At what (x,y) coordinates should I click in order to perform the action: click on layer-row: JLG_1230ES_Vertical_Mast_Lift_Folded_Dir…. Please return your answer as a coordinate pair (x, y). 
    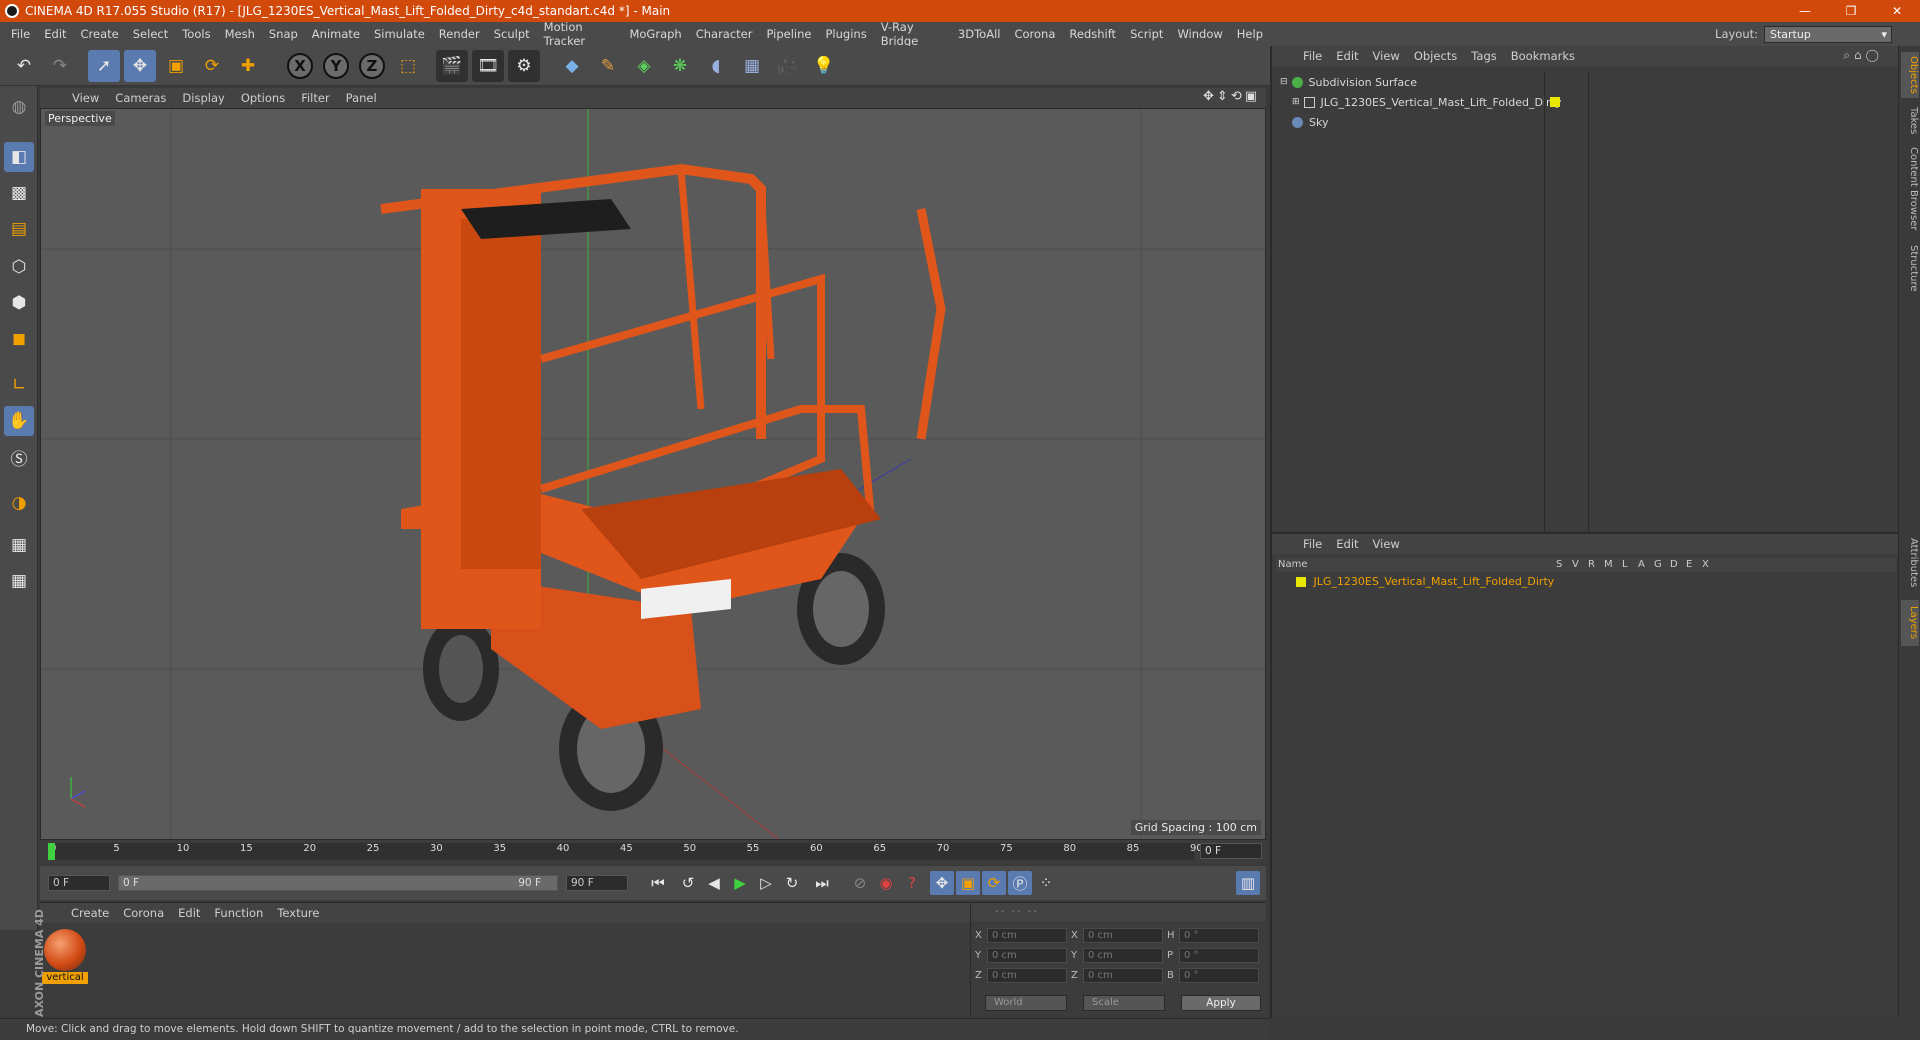
    Looking at the image, I should click on (1586, 582).